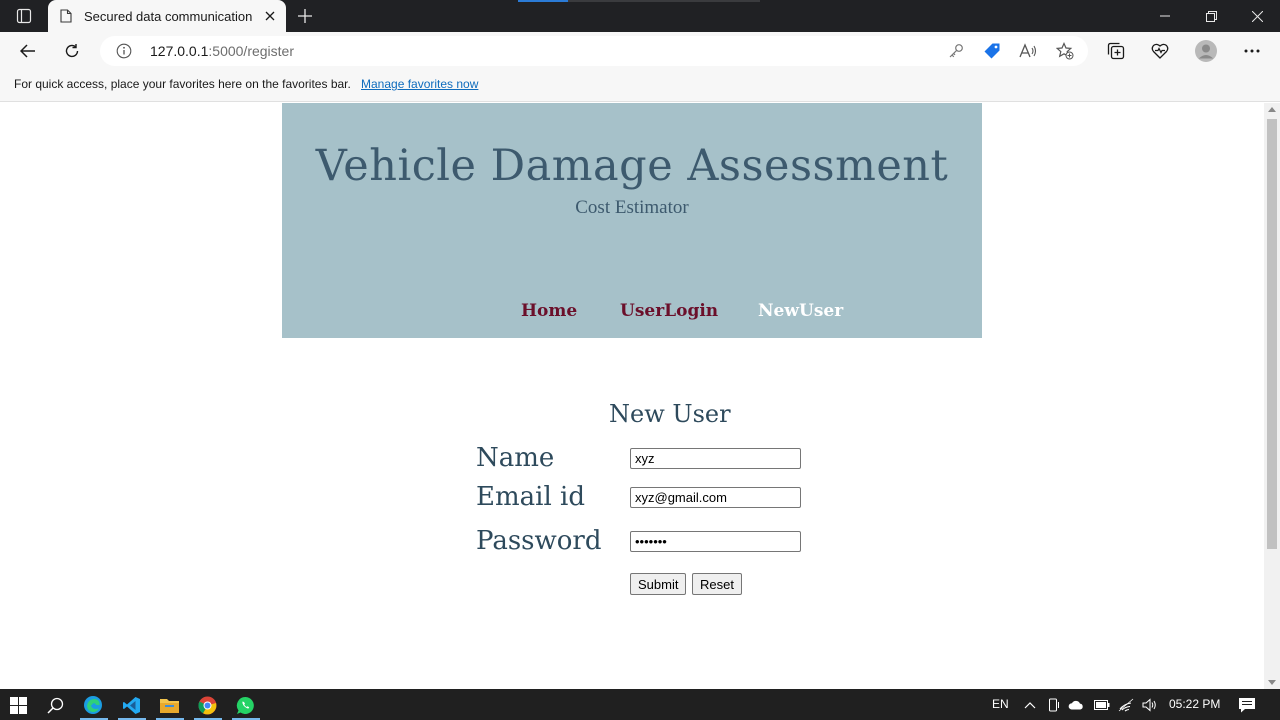 This screenshot has height=720, width=1280. What do you see at coordinates (419, 84) in the screenshot?
I see `manage-favorites-link: Manage favorites now` at bounding box center [419, 84].